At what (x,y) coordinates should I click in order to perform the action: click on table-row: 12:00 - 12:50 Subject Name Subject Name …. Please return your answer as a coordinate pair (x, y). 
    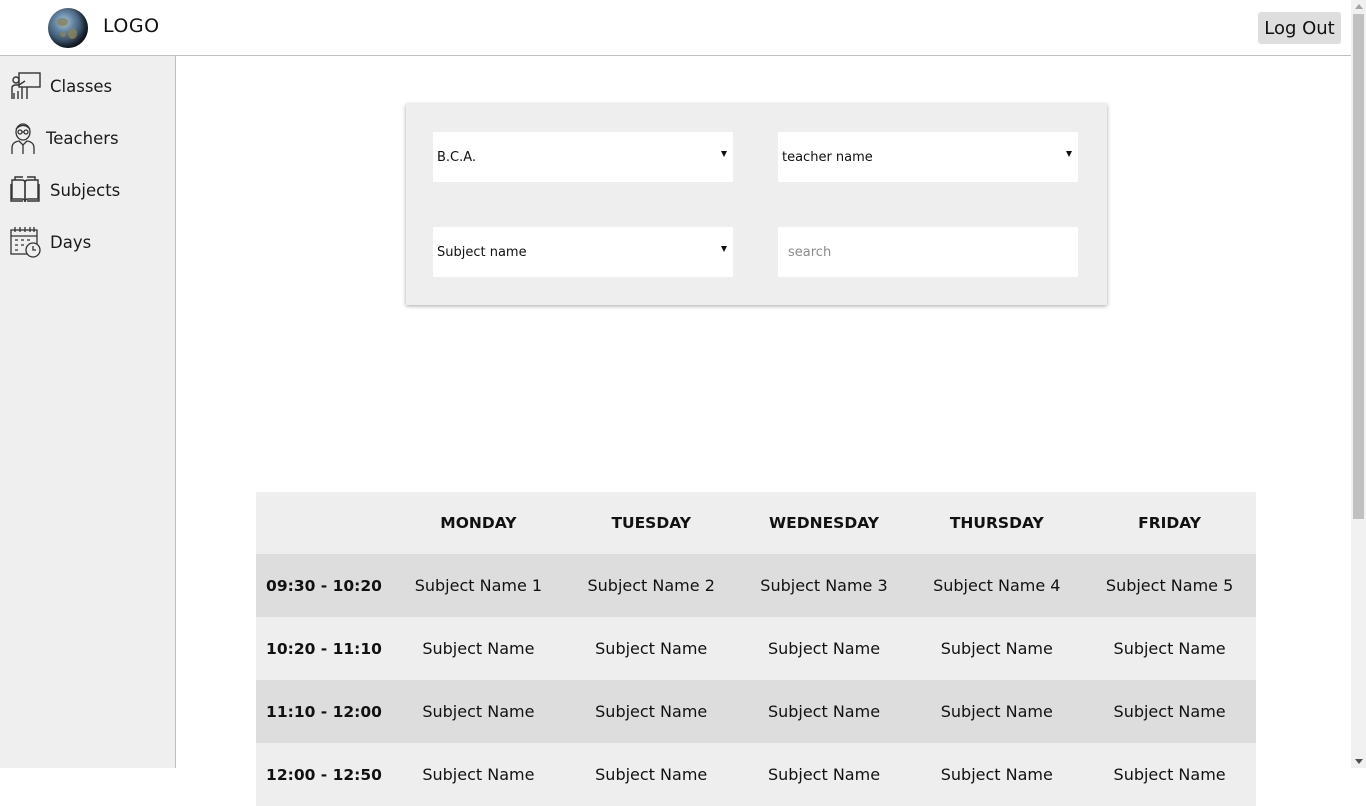
    Looking at the image, I should click on (756, 774).